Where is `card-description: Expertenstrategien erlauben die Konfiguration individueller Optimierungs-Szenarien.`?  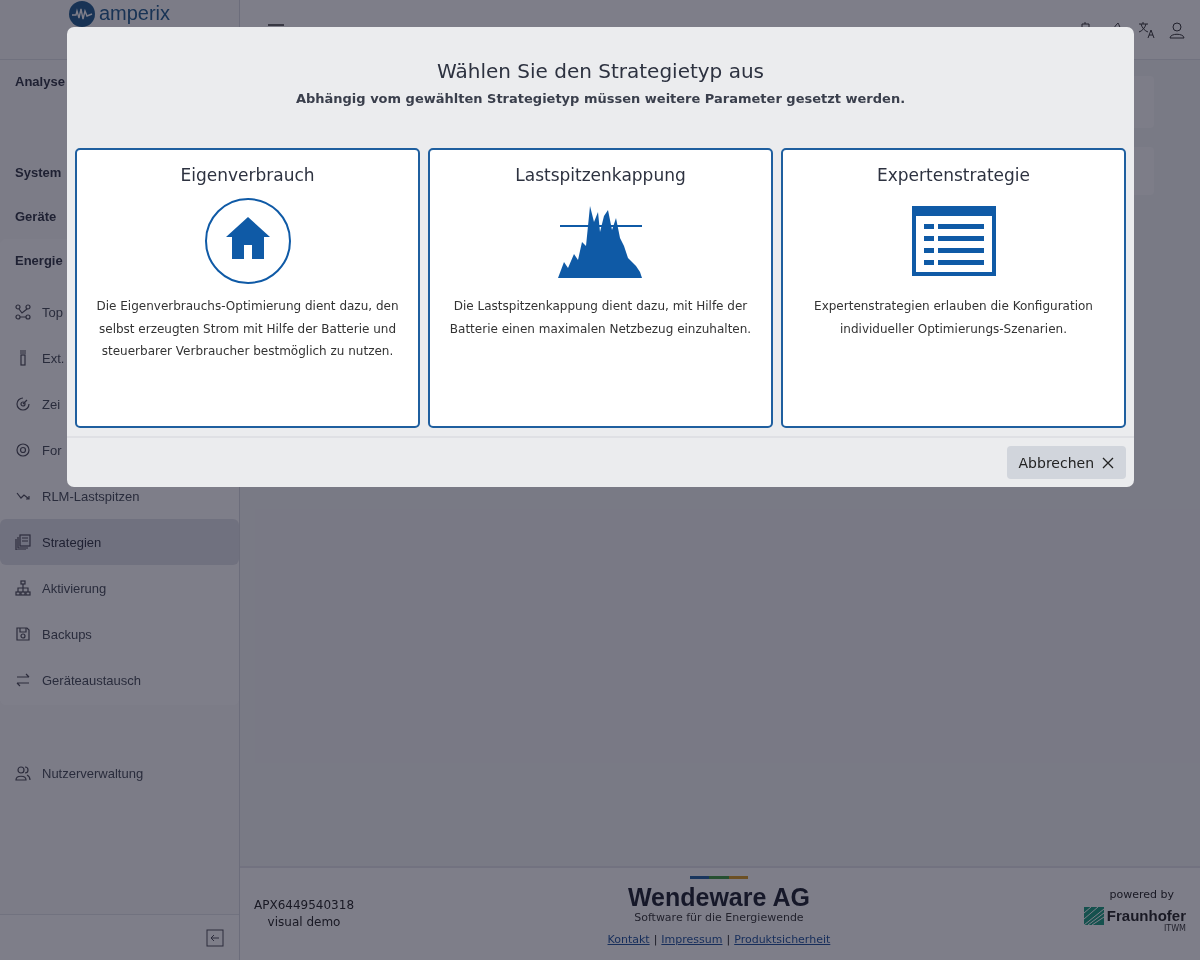
card-description: Expertenstrategien erlauben die Konfiguration individueller Optimierungs-Szenarien. is located at coordinates (953, 318).